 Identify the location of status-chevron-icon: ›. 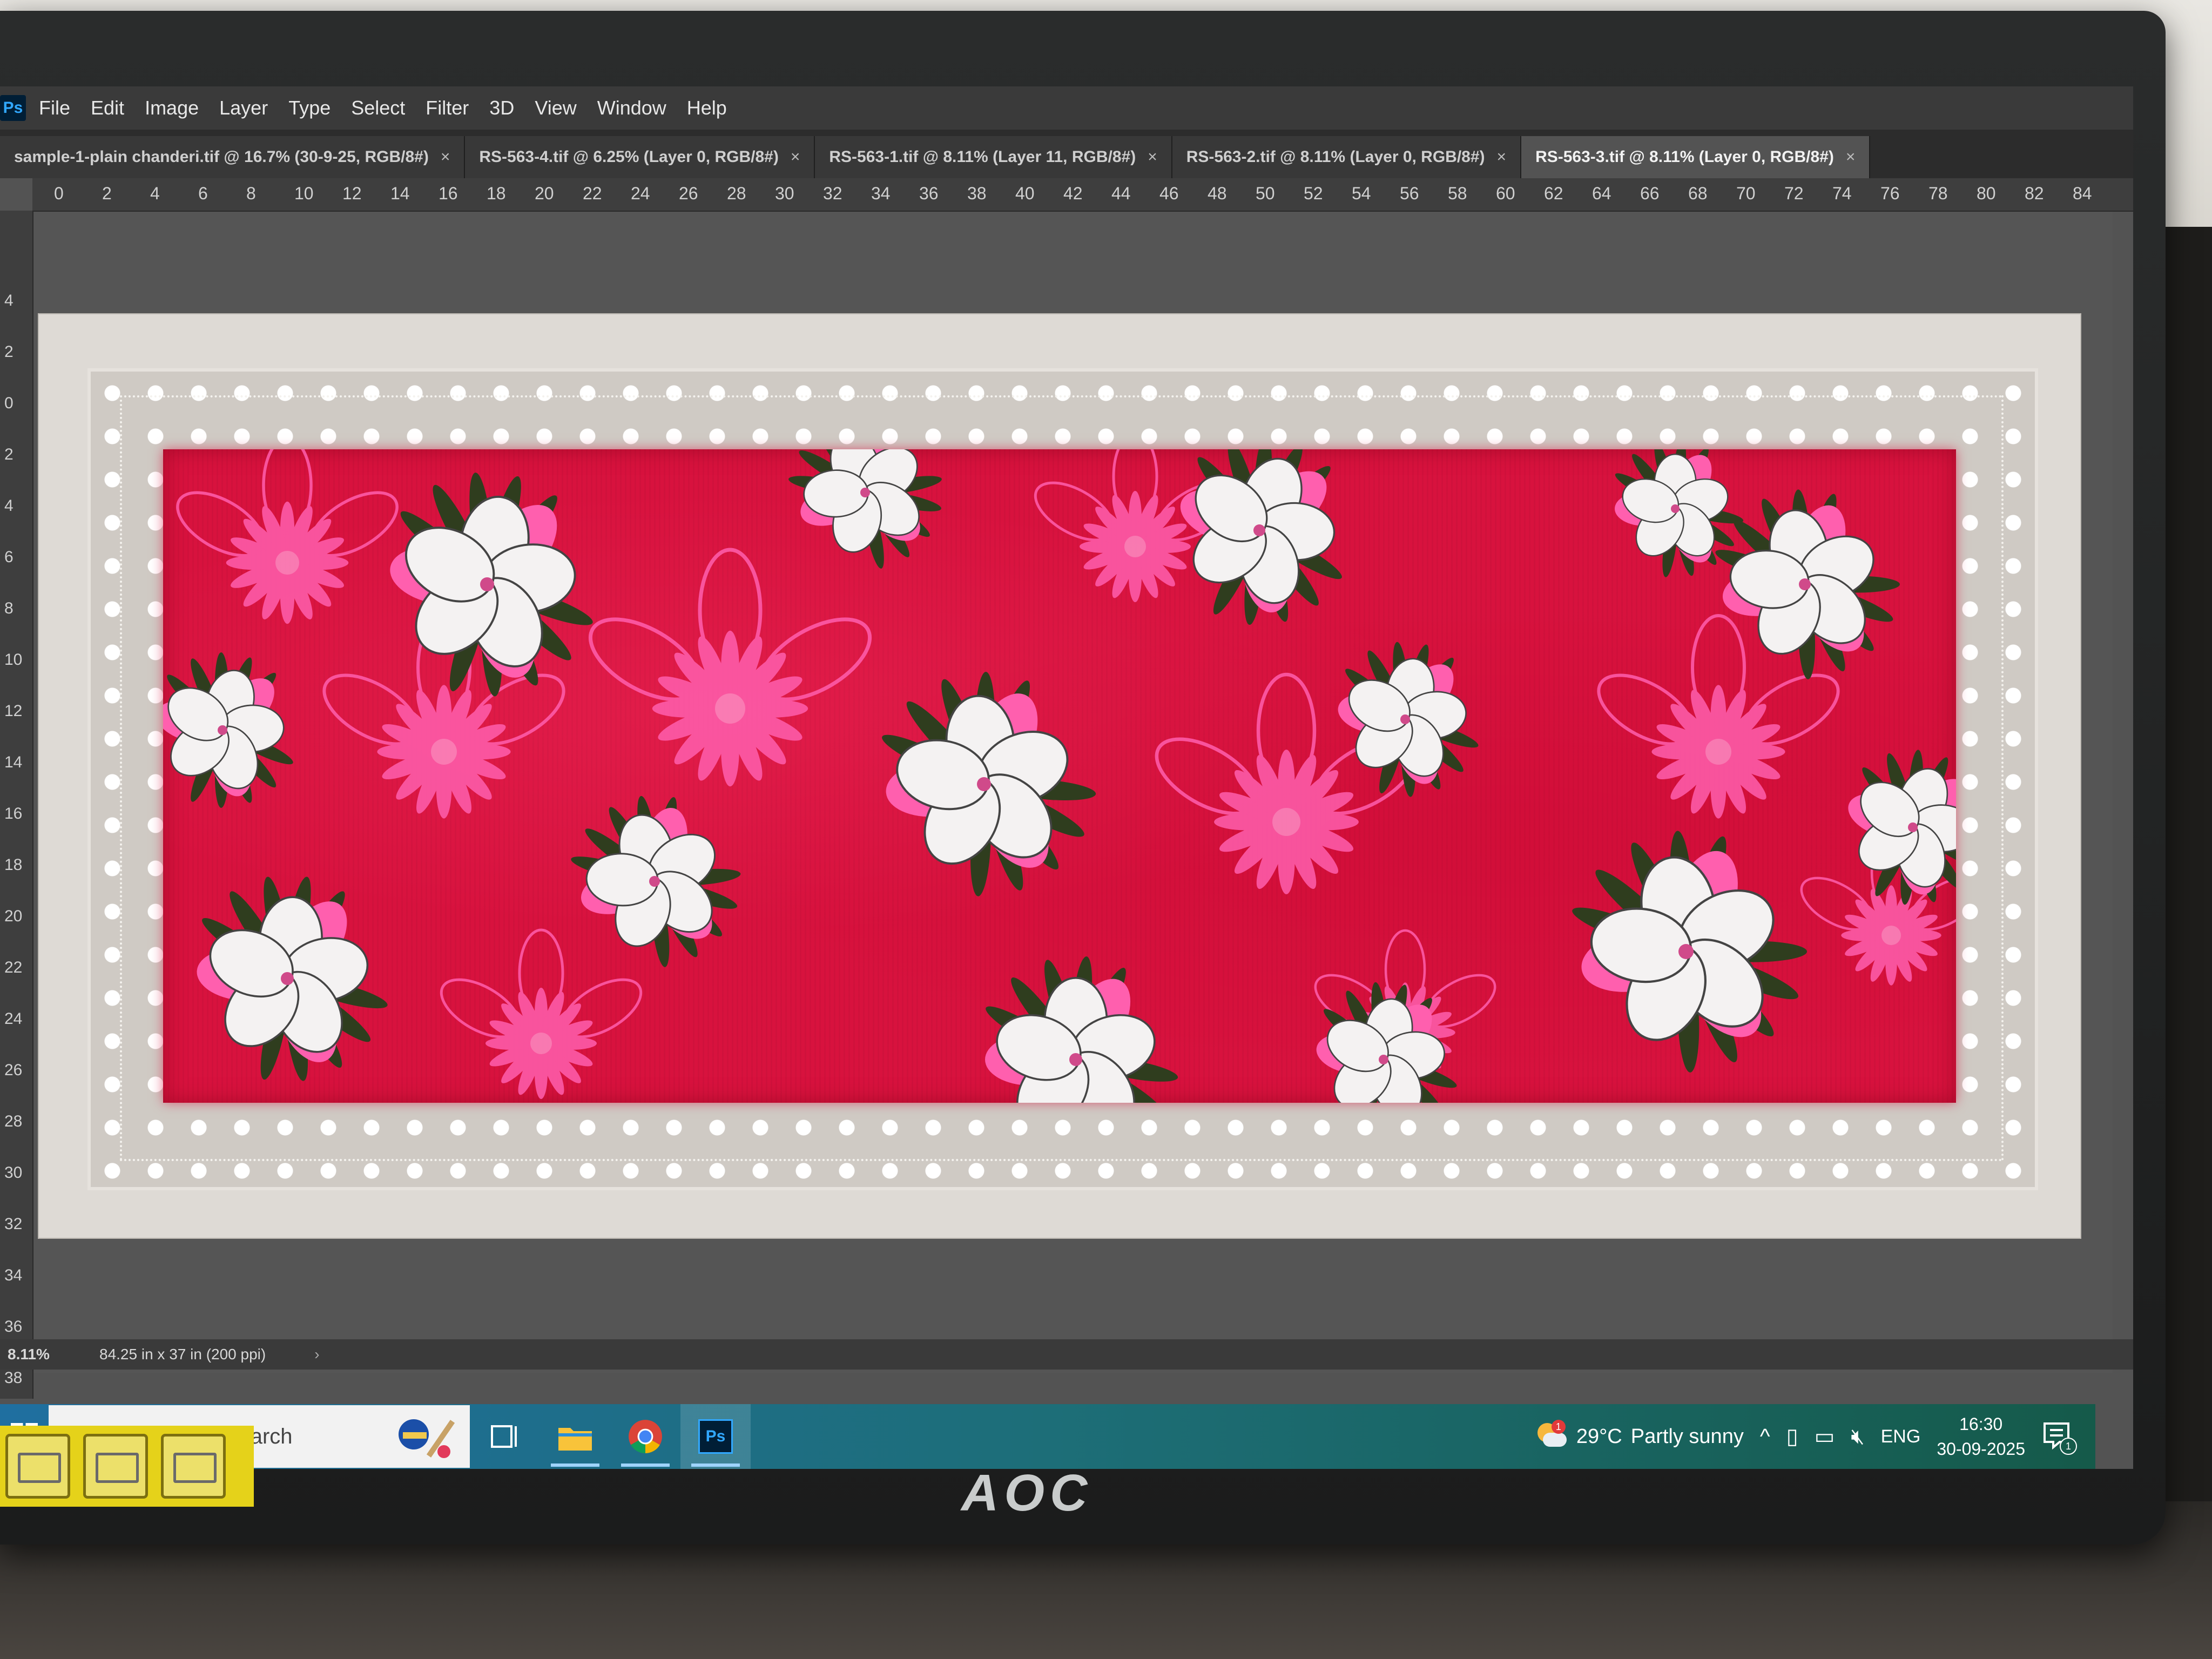
(316, 1354).